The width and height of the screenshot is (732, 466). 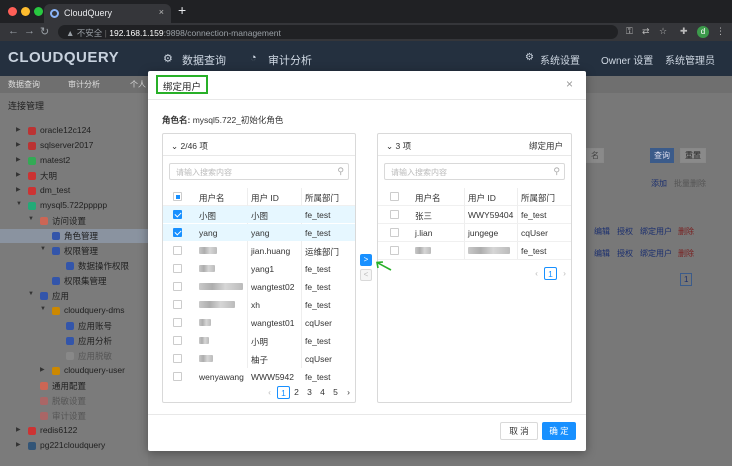 What do you see at coordinates (259, 286) in the screenshot?
I see `source-row: wangtest02 fe_test` at bounding box center [259, 286].